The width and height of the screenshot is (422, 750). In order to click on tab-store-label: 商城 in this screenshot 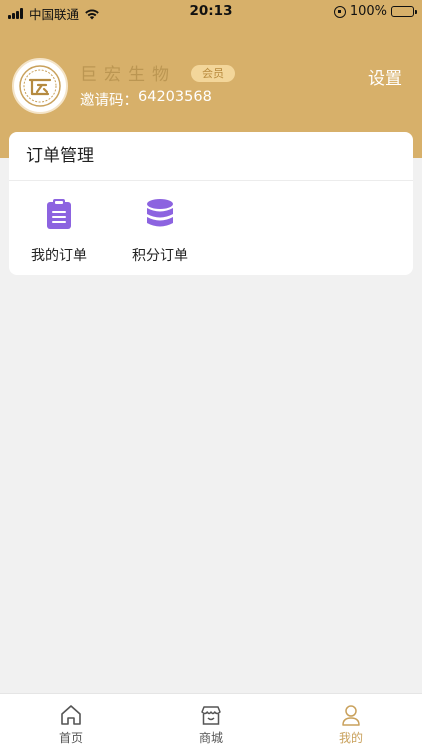, I will do `click(210, 738)`.